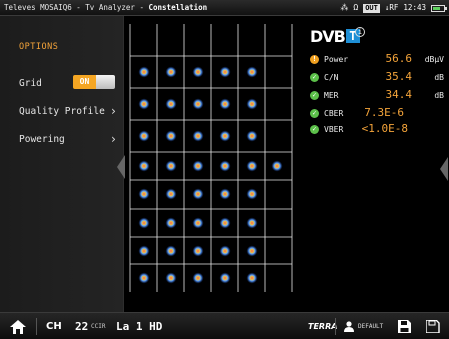  Describe the element at coordinates (349, 326) in the screenshot. I see `user-icon` at that location.